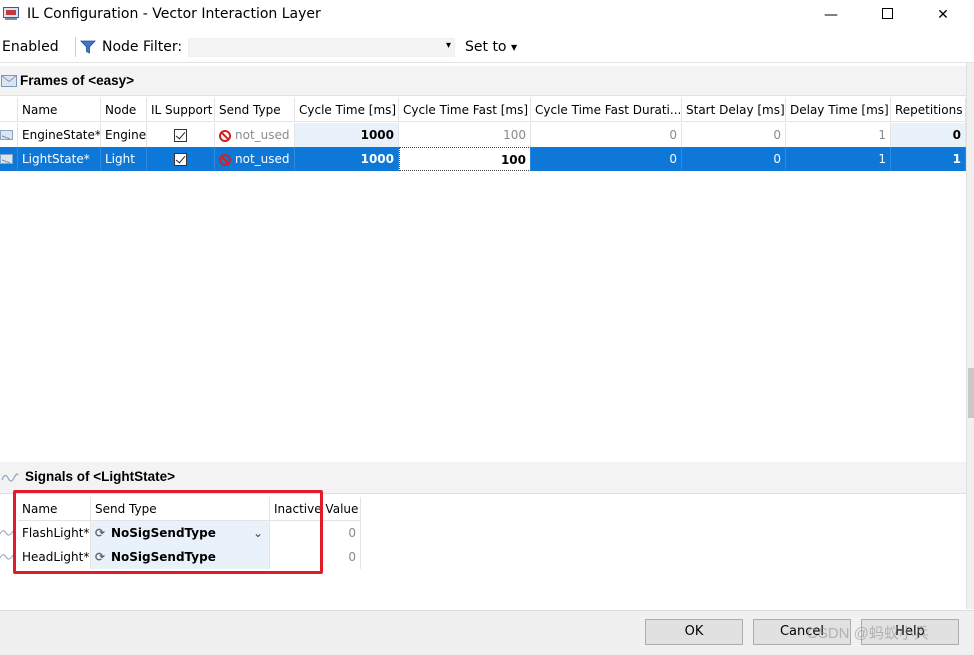 The height and width of the screenshot is (655, 974). Describe the element at coordinates (465, 110) in the screenshot. I see `column-header: Cycle Time Fast [ms]` at that location.